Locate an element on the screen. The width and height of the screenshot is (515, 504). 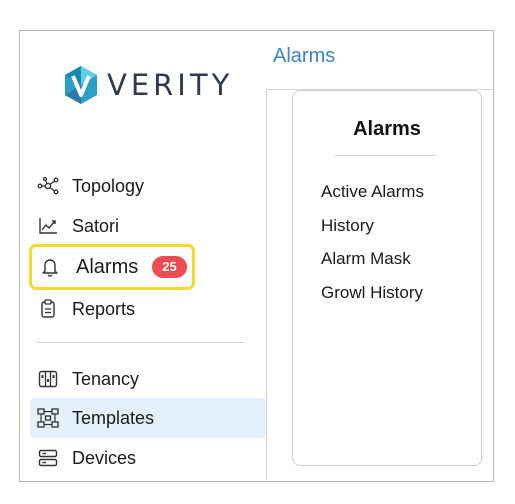
sidebar-item-reports: Reports is located at coordinates (148, 309).